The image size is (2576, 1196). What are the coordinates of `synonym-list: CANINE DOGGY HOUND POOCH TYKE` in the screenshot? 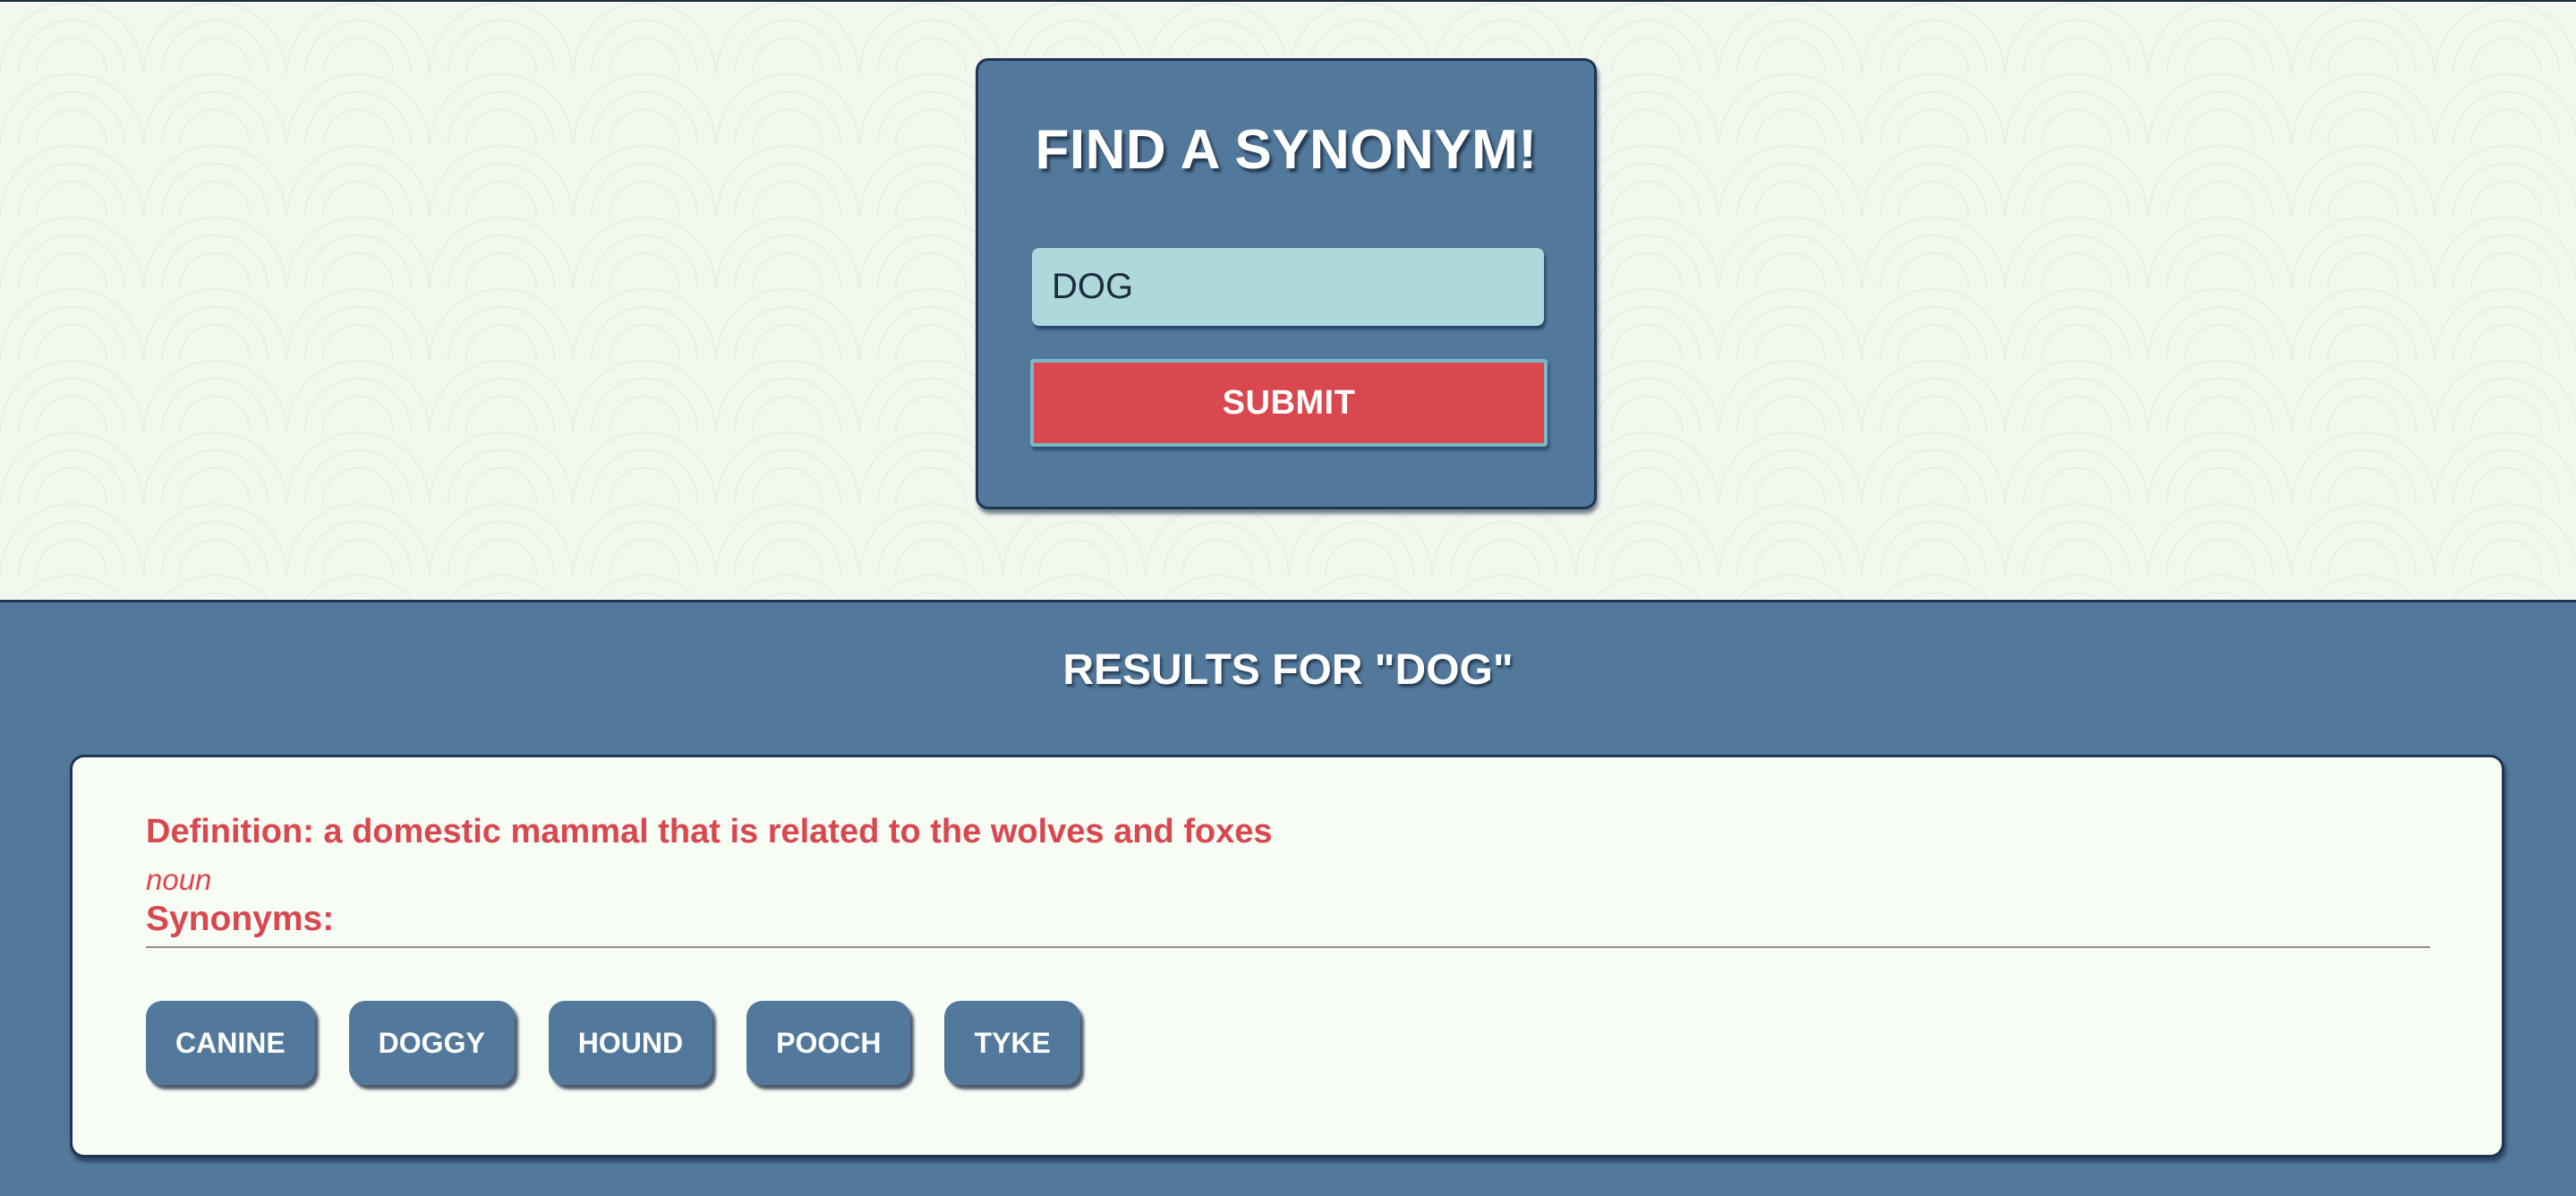 It's located at (613, 1043).